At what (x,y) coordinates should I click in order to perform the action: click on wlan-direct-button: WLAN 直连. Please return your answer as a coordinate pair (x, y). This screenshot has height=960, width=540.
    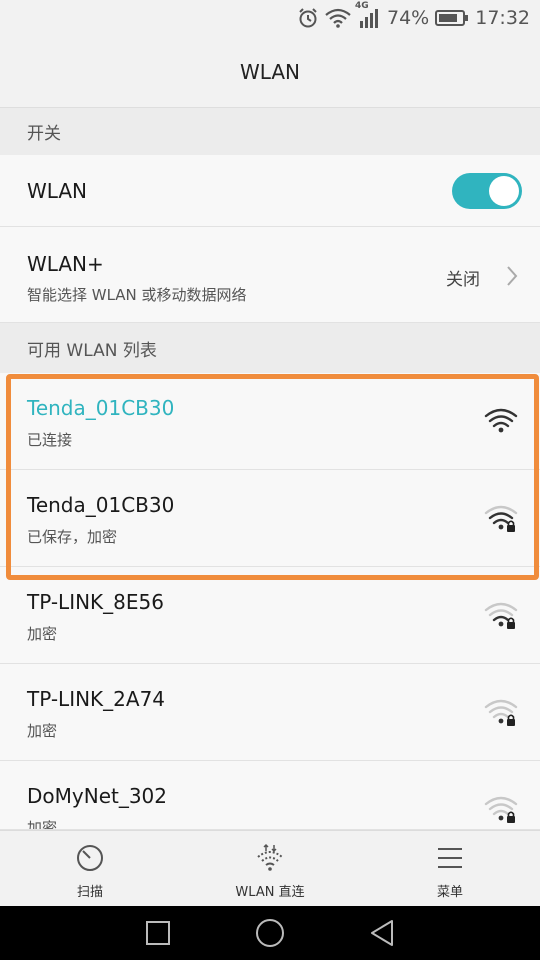
    Looking at the image, I should click on (270, 868).